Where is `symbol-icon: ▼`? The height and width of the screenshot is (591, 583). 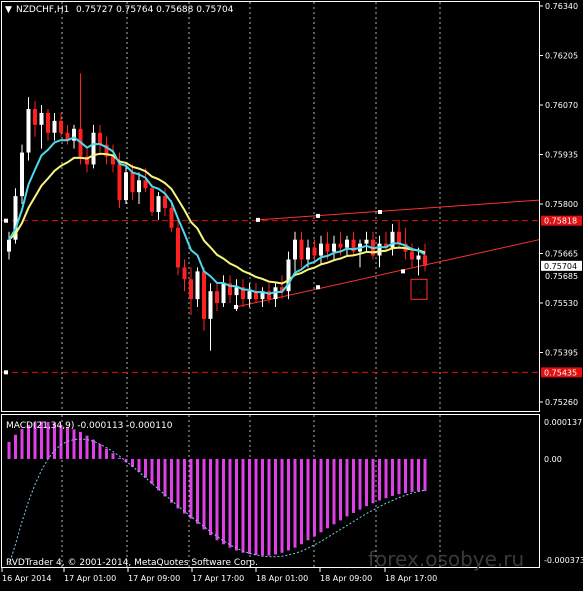 symbol-icon: ▼ is located at coordinates (8, 10).